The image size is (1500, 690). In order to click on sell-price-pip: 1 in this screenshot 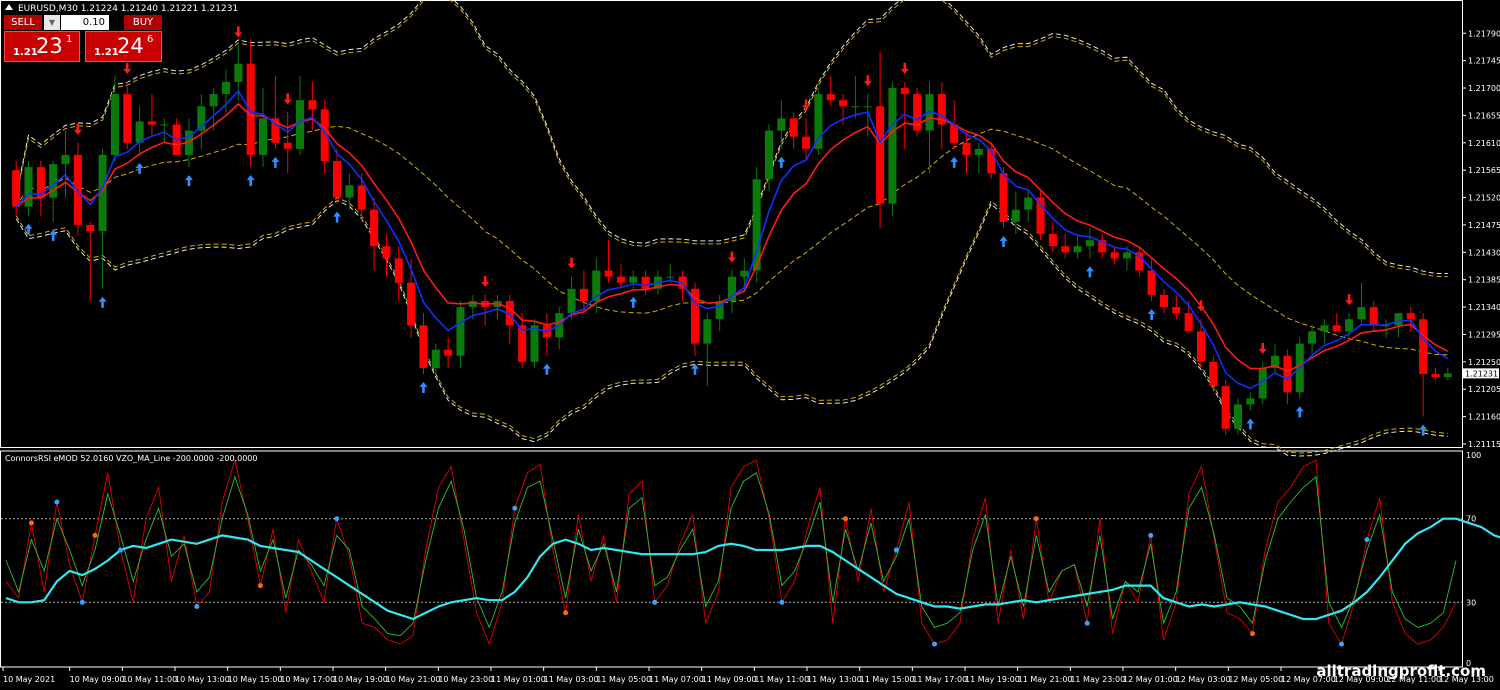, I will do `click(69, 39)`.